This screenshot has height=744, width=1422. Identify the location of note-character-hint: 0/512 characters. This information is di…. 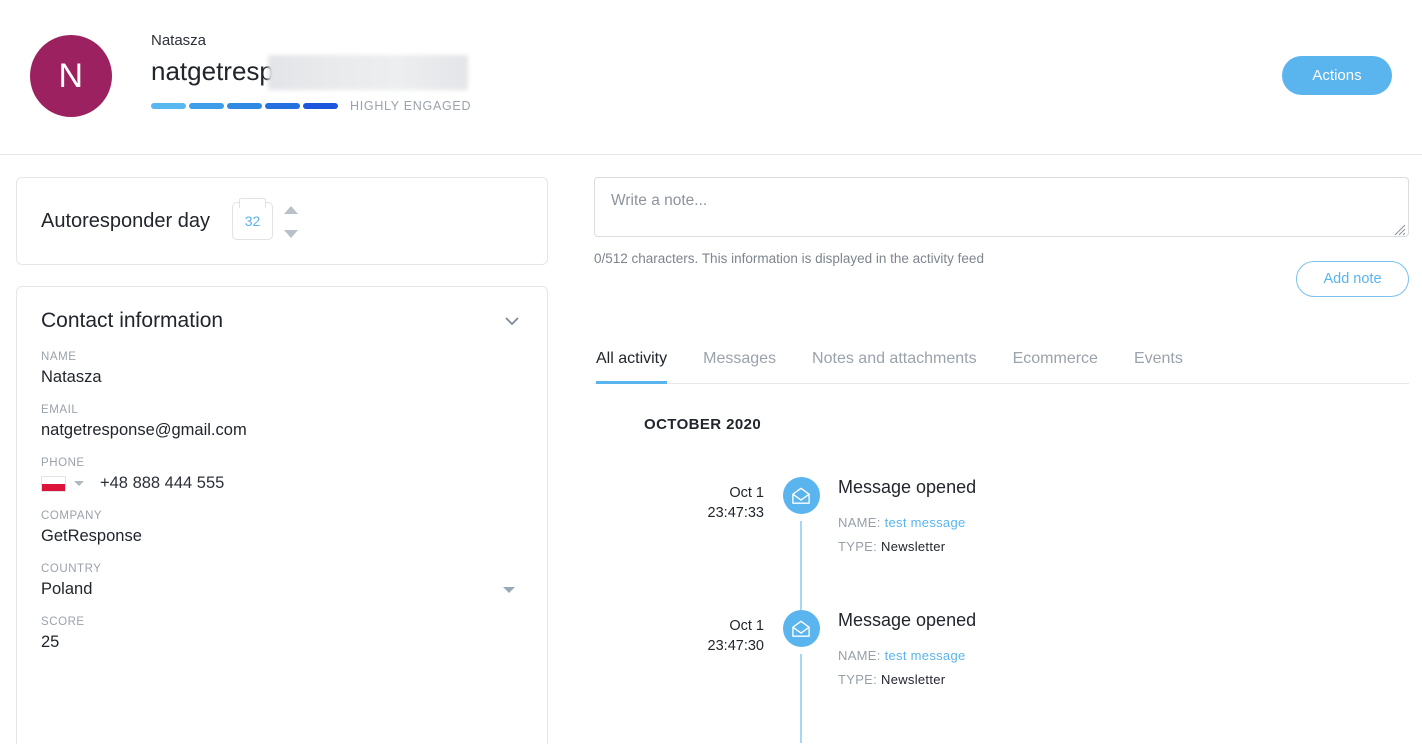
(789, 258).